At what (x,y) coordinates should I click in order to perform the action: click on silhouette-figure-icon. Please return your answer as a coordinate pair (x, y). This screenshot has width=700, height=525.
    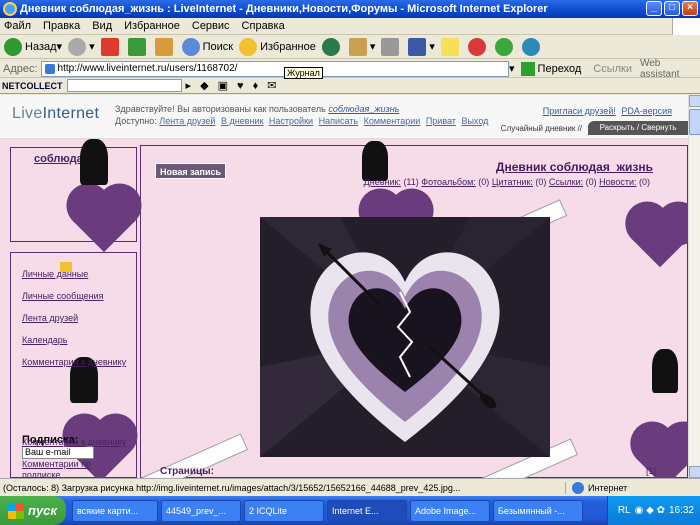
    Looking at the image, I should click on (375, 161).